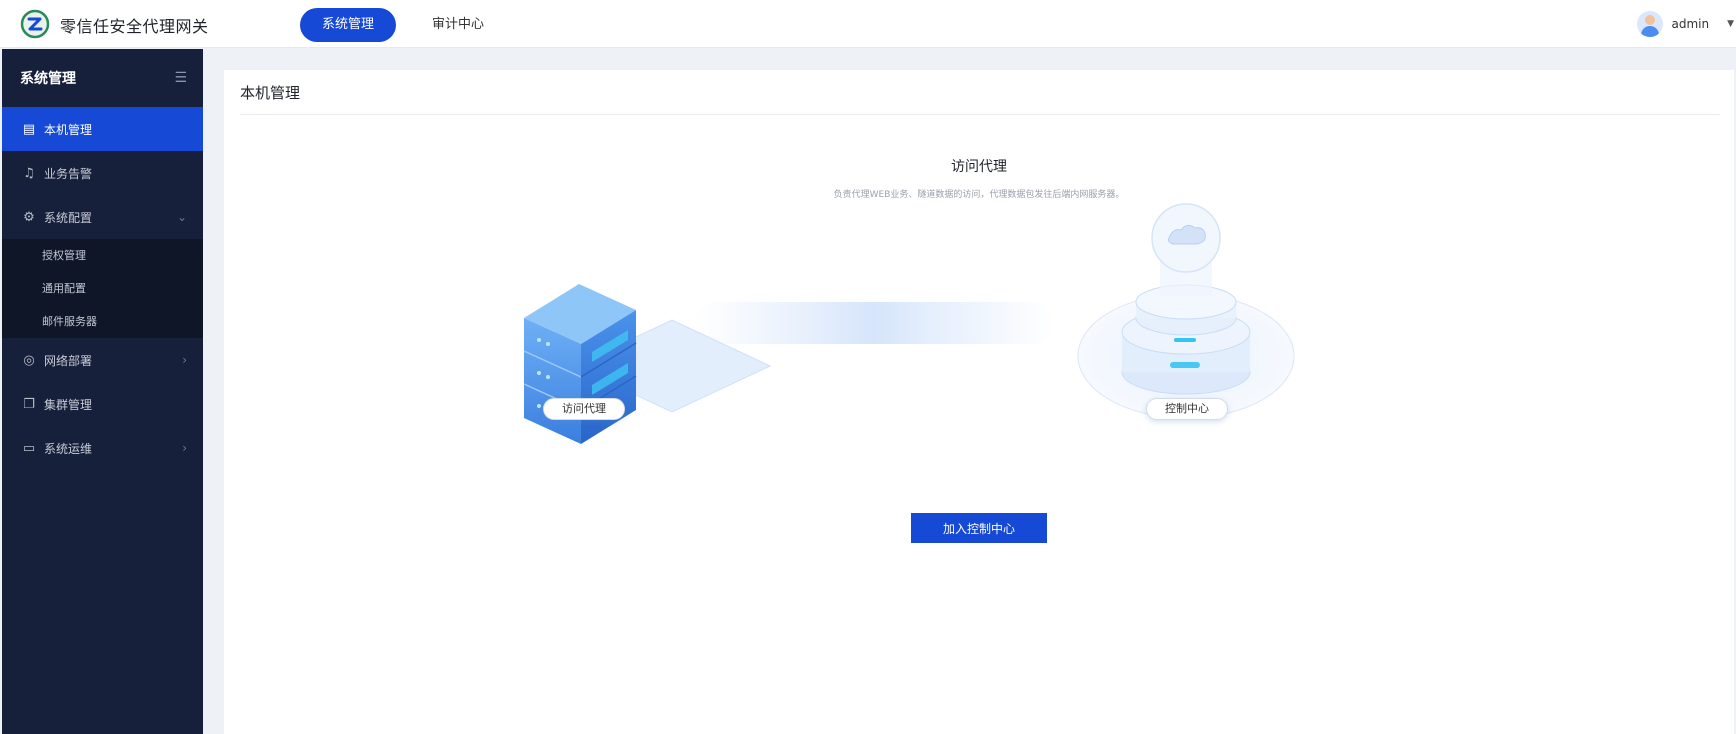 The width and height of the screenshot is (1736, 734). What do you see at coordinates (29, 448) in the screenshot?
I see `monitor-icon: ▭` at bounding box center [29, 448].